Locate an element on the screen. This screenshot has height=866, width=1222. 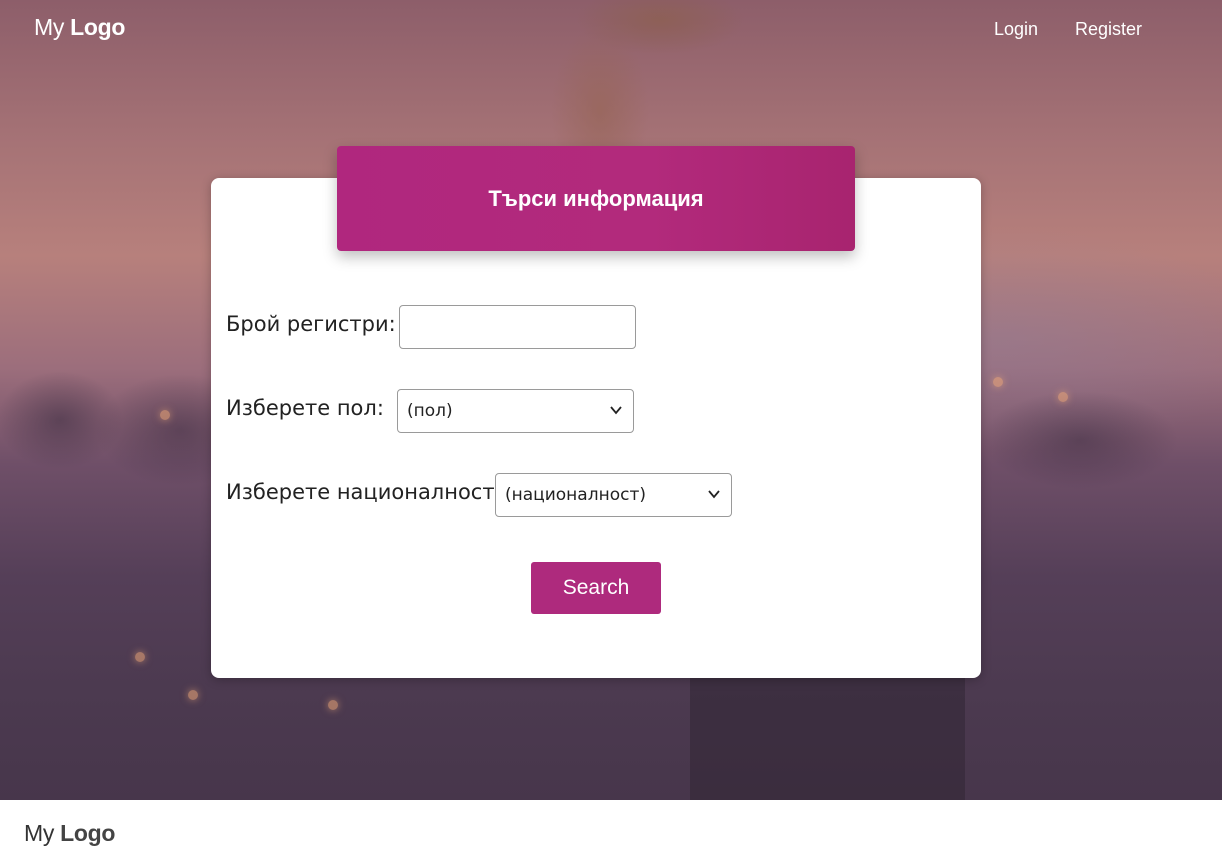
footer-logo: My Logo is located at coordinates (69, 833).